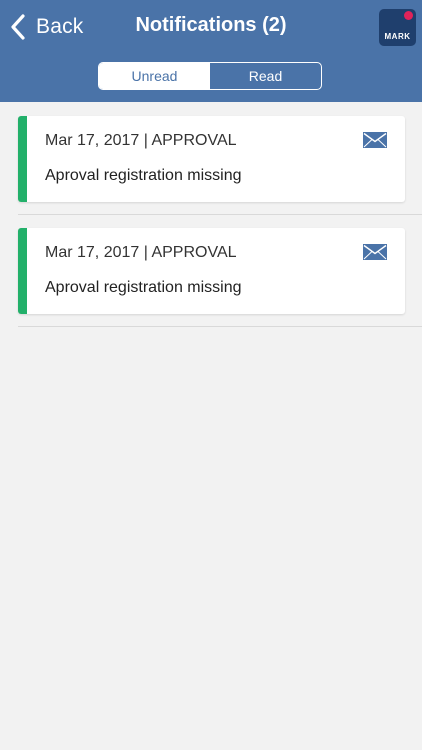  I want to click on navigation-header: Back Notifications (2) MARK Unread Read, so click(211, 51).